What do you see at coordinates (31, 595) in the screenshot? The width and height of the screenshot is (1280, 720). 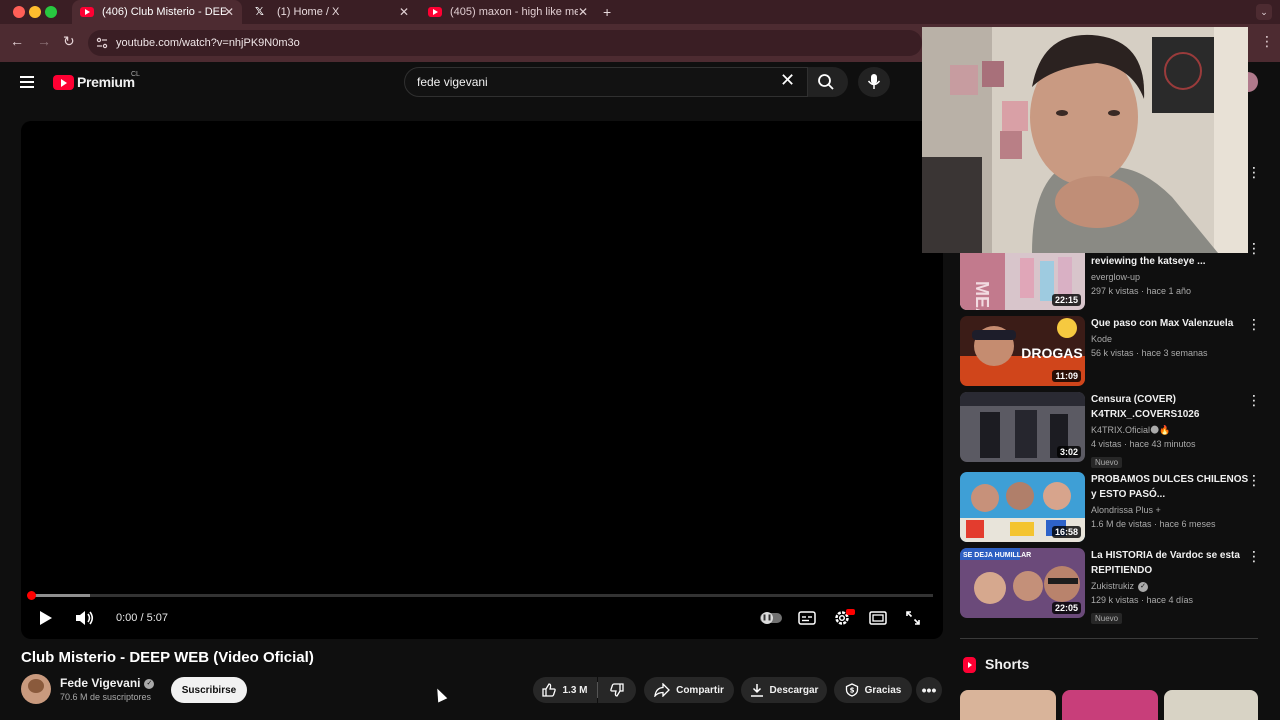 I see `progress-scrubber` at bounding box center [31, 595].